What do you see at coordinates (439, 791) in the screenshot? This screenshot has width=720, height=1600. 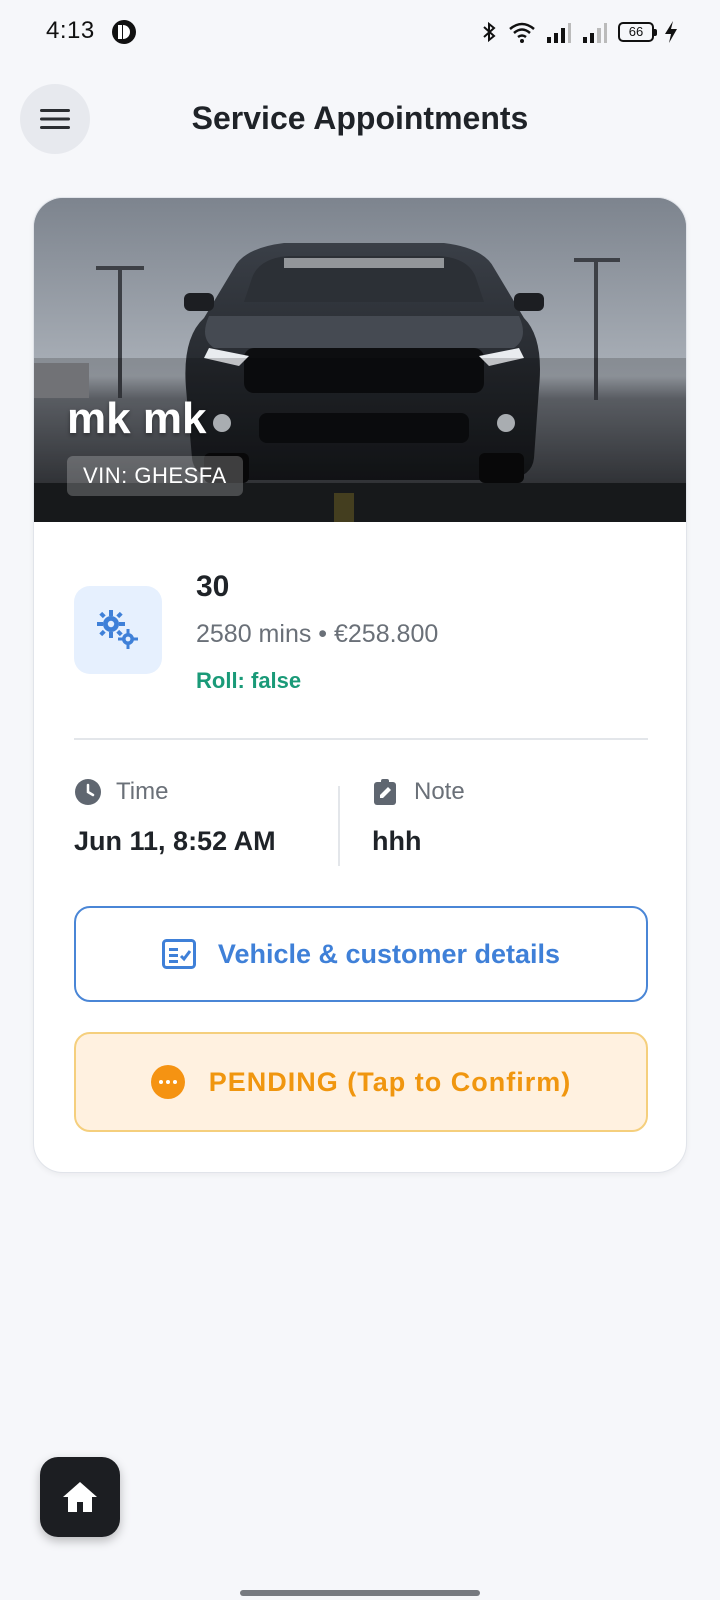 I see `note-label: Note` at bounding box center [439, 791].